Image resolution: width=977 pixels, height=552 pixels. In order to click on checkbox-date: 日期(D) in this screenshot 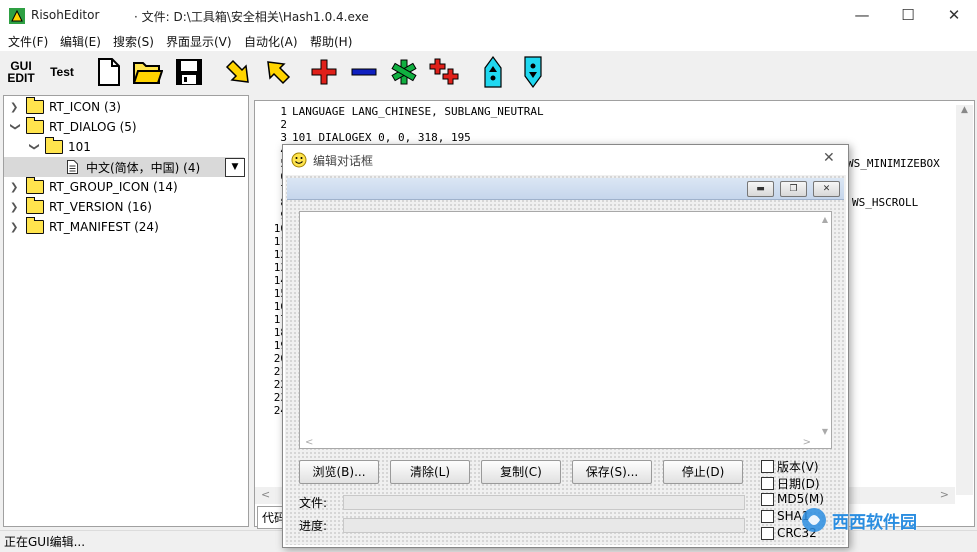, I will do `click(790, 483)`.